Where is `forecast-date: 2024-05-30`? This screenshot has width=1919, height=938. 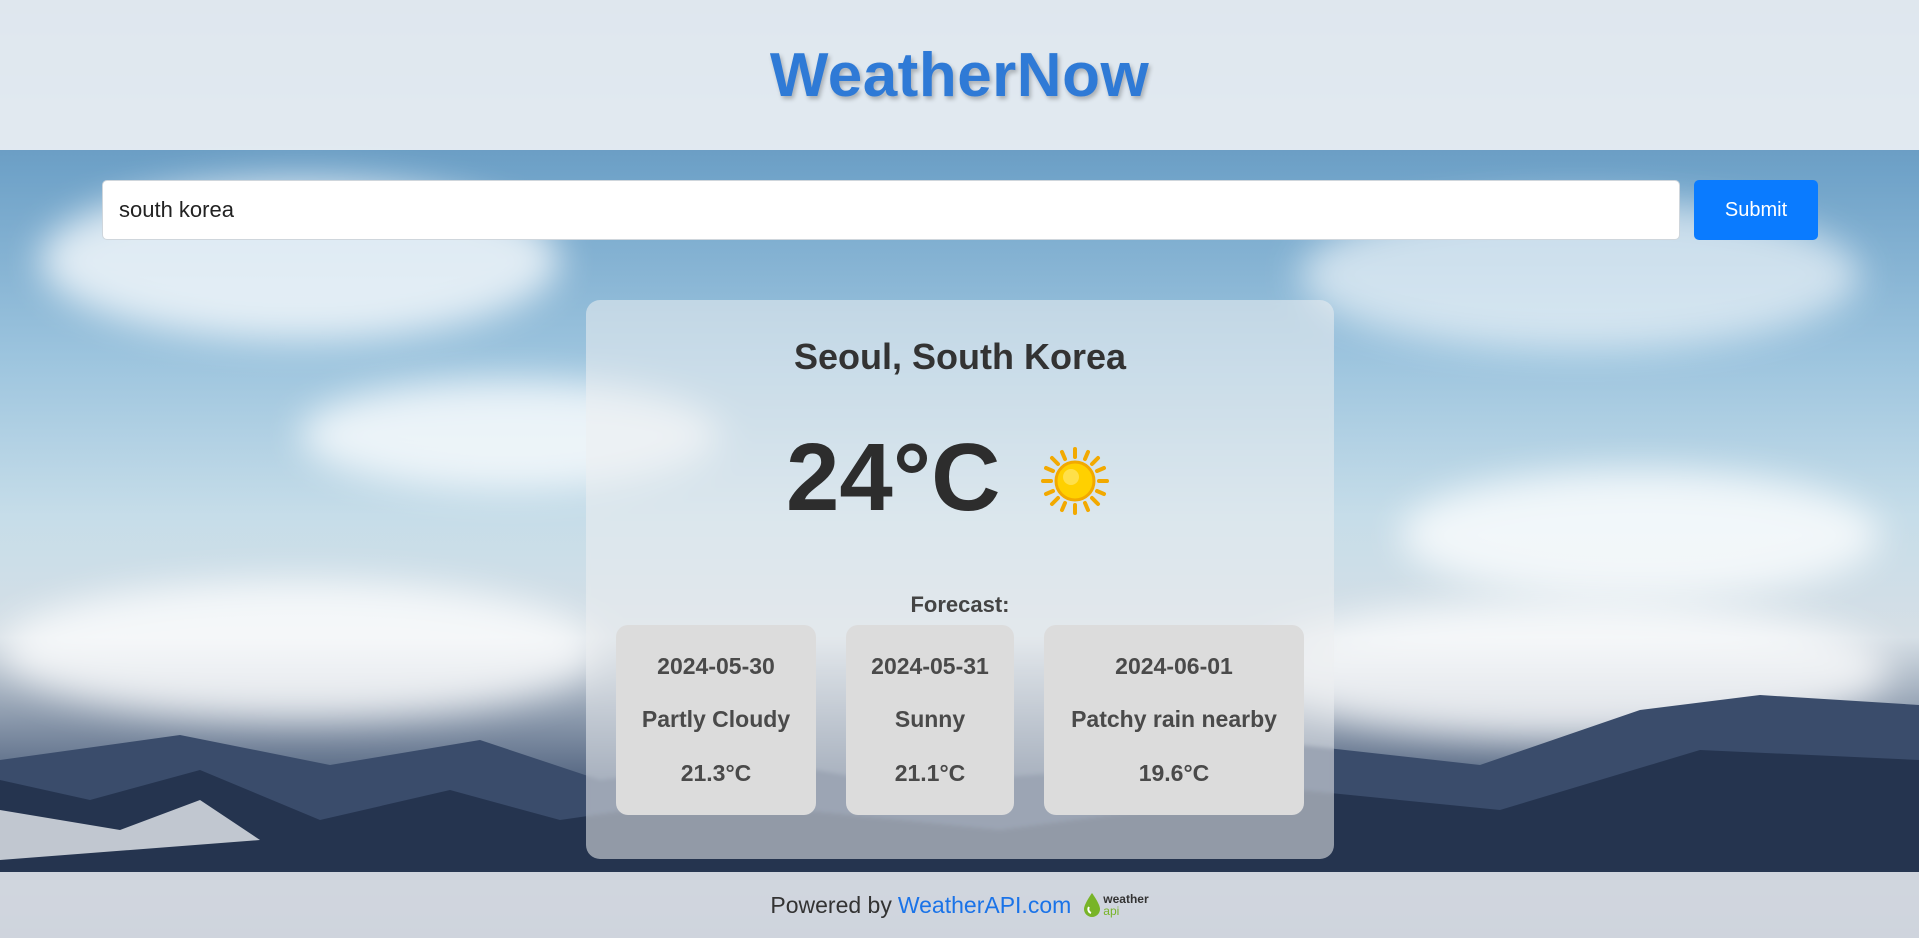 forecast-date: 2024-05-30 is located at coordinates (716, 666).